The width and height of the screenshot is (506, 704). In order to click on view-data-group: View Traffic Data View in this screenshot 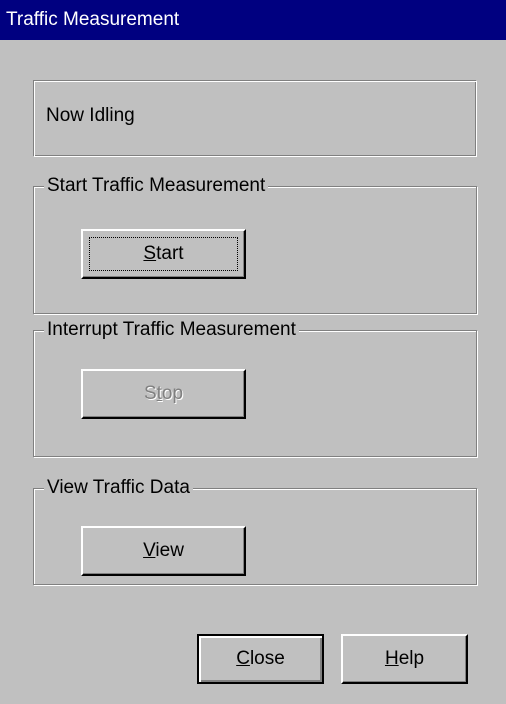, I will do `click(255, 531)`.